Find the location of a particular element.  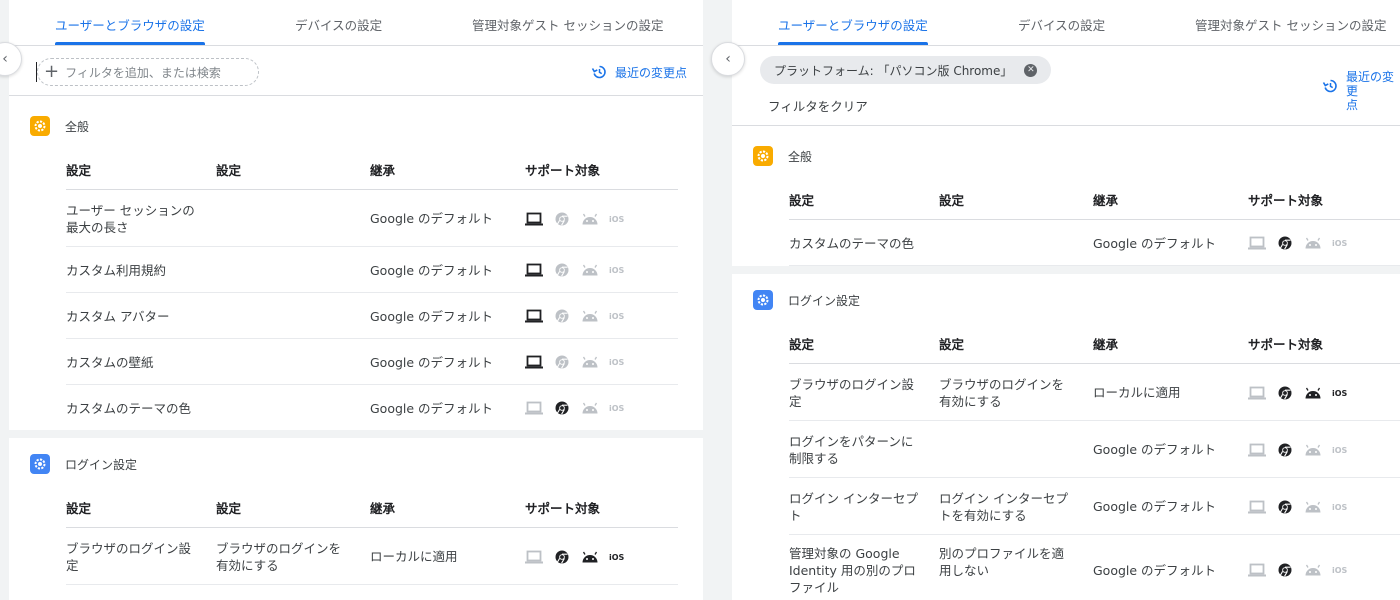

section-title-general: 全般 is located at coordinates (782, 156).